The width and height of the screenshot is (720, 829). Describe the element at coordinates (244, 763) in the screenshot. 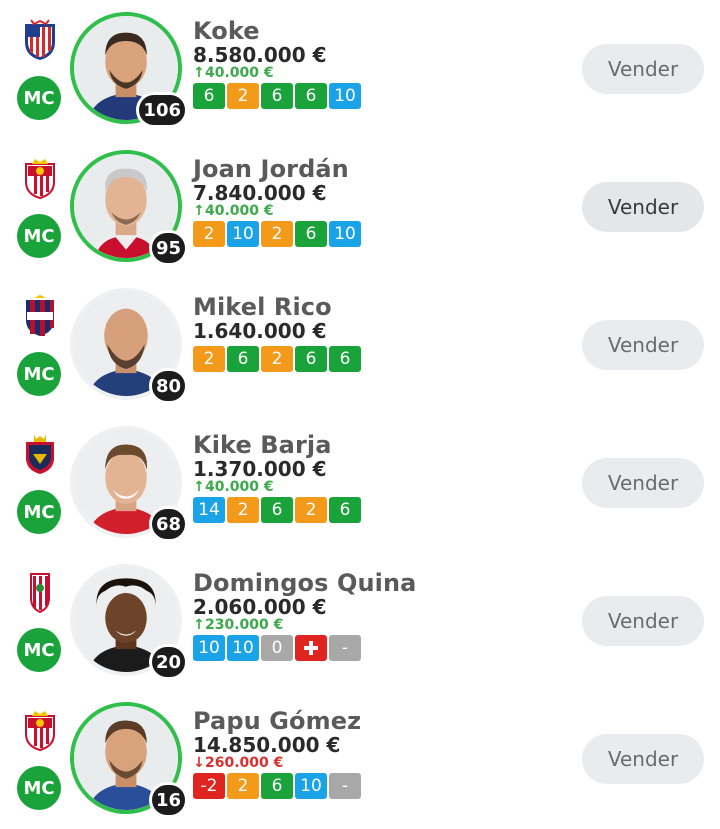

I see `value-change-text: 260.000 €` at that location.